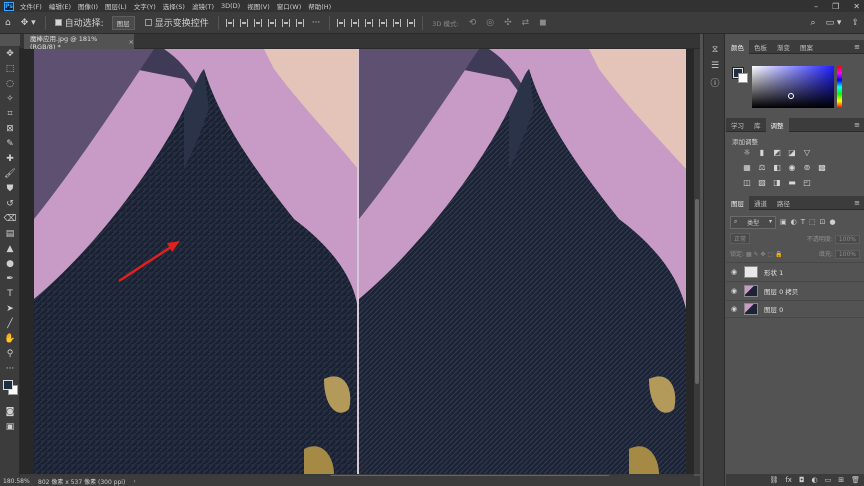 Image resolution: width=864 pixels, height=486 pixels. I want to click on color-picker-ring, so click(791, 96).